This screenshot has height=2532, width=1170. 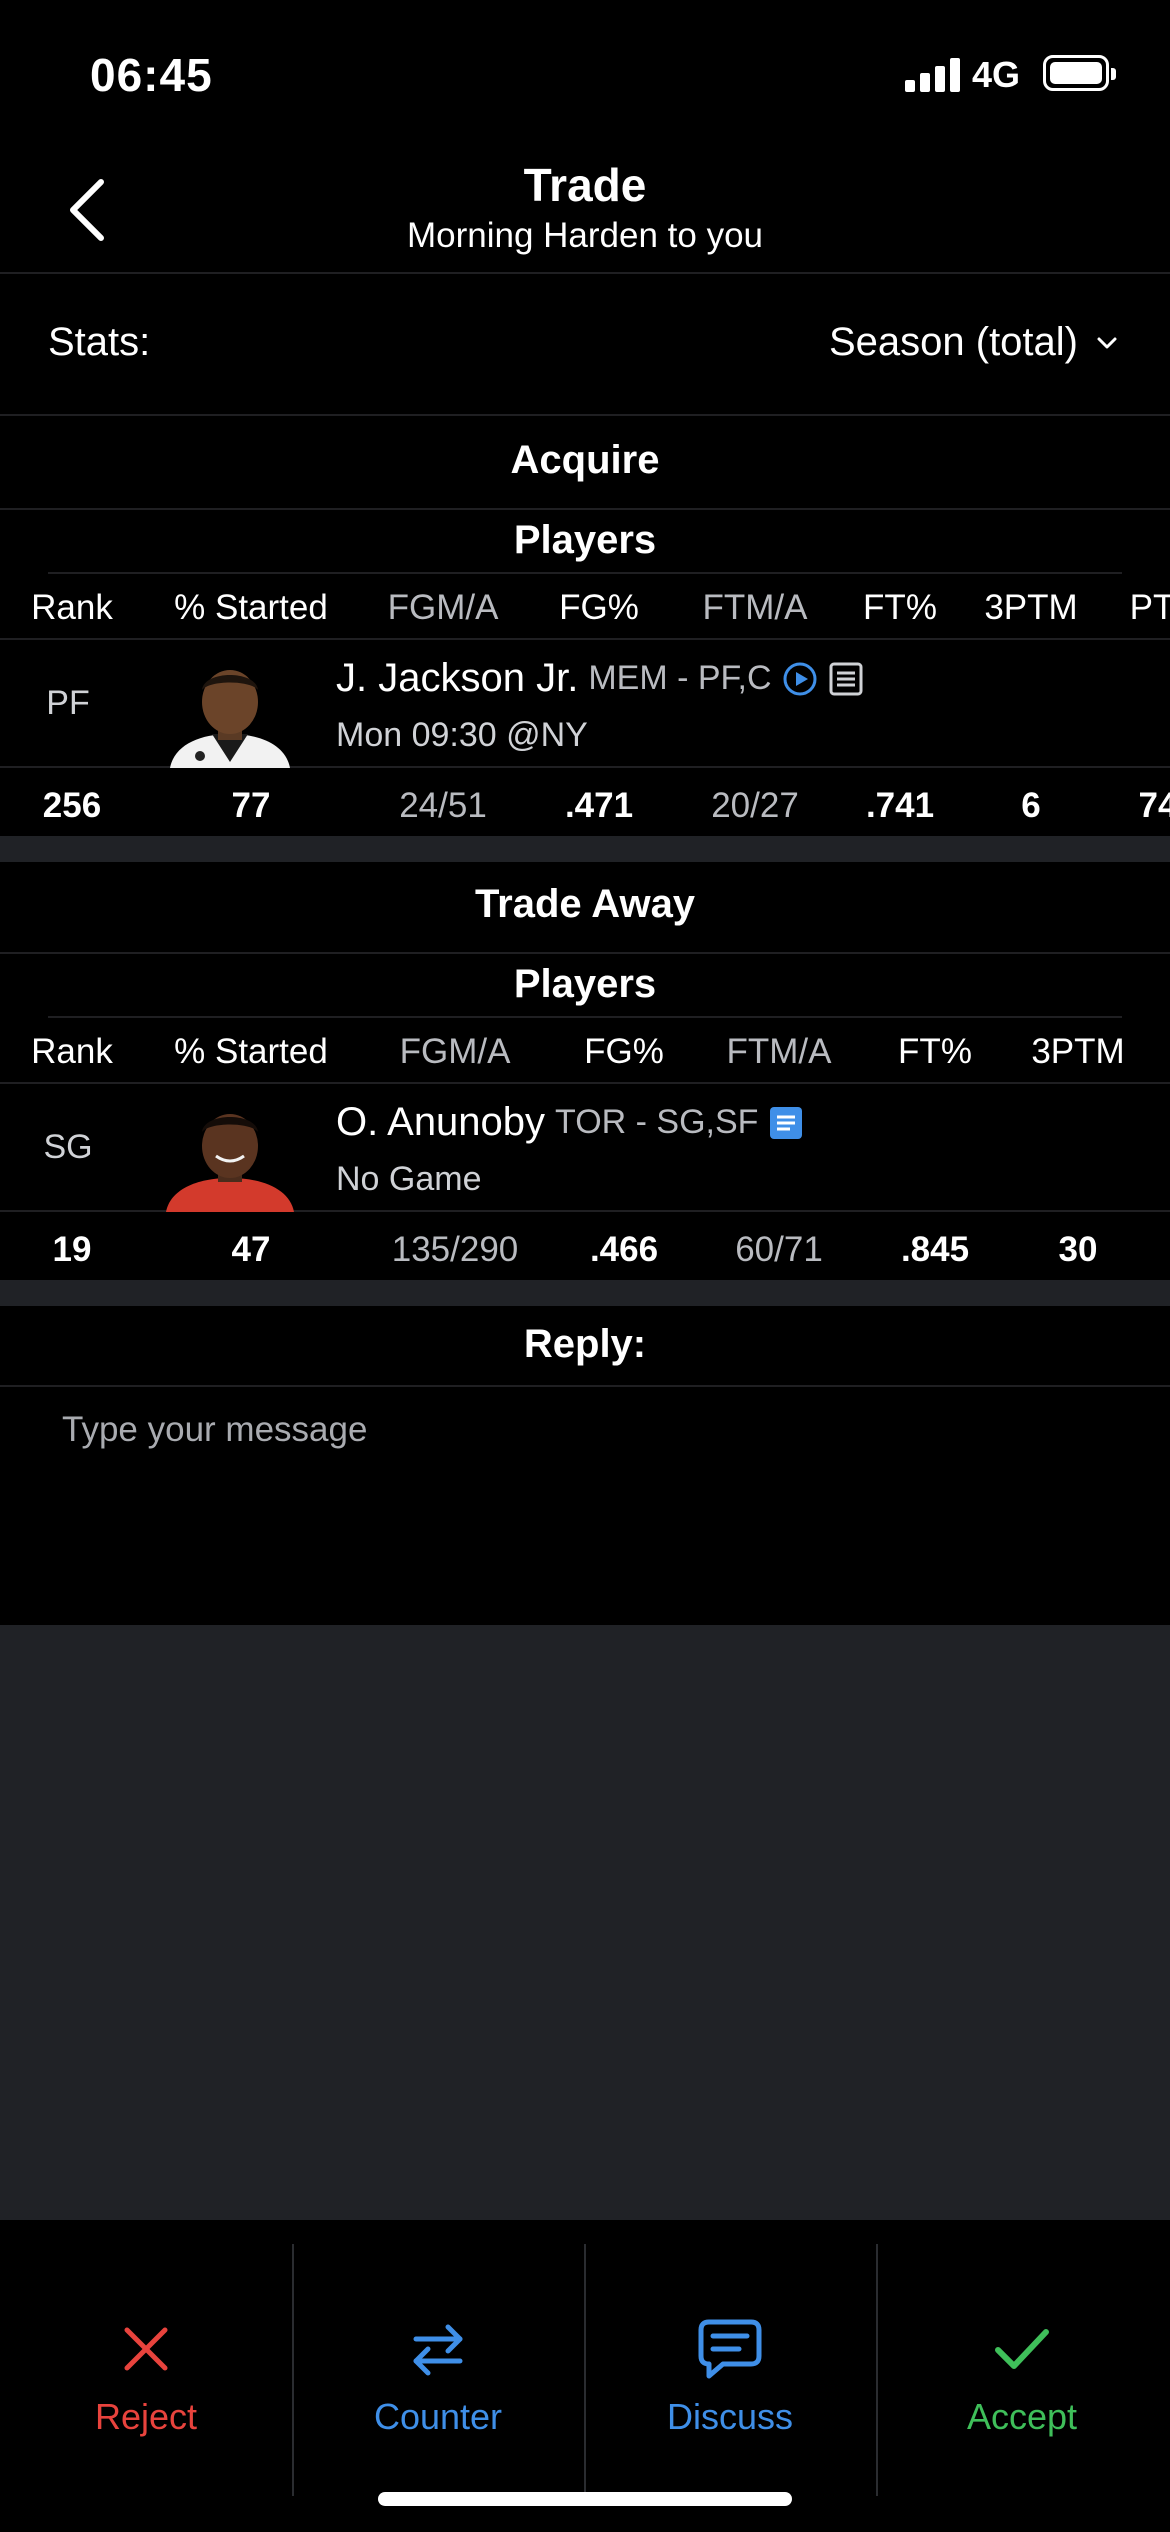 What do you see at coordinates (933, 75) in the screenshot?
I see `signal-icon` at bounding box center [933, 75].